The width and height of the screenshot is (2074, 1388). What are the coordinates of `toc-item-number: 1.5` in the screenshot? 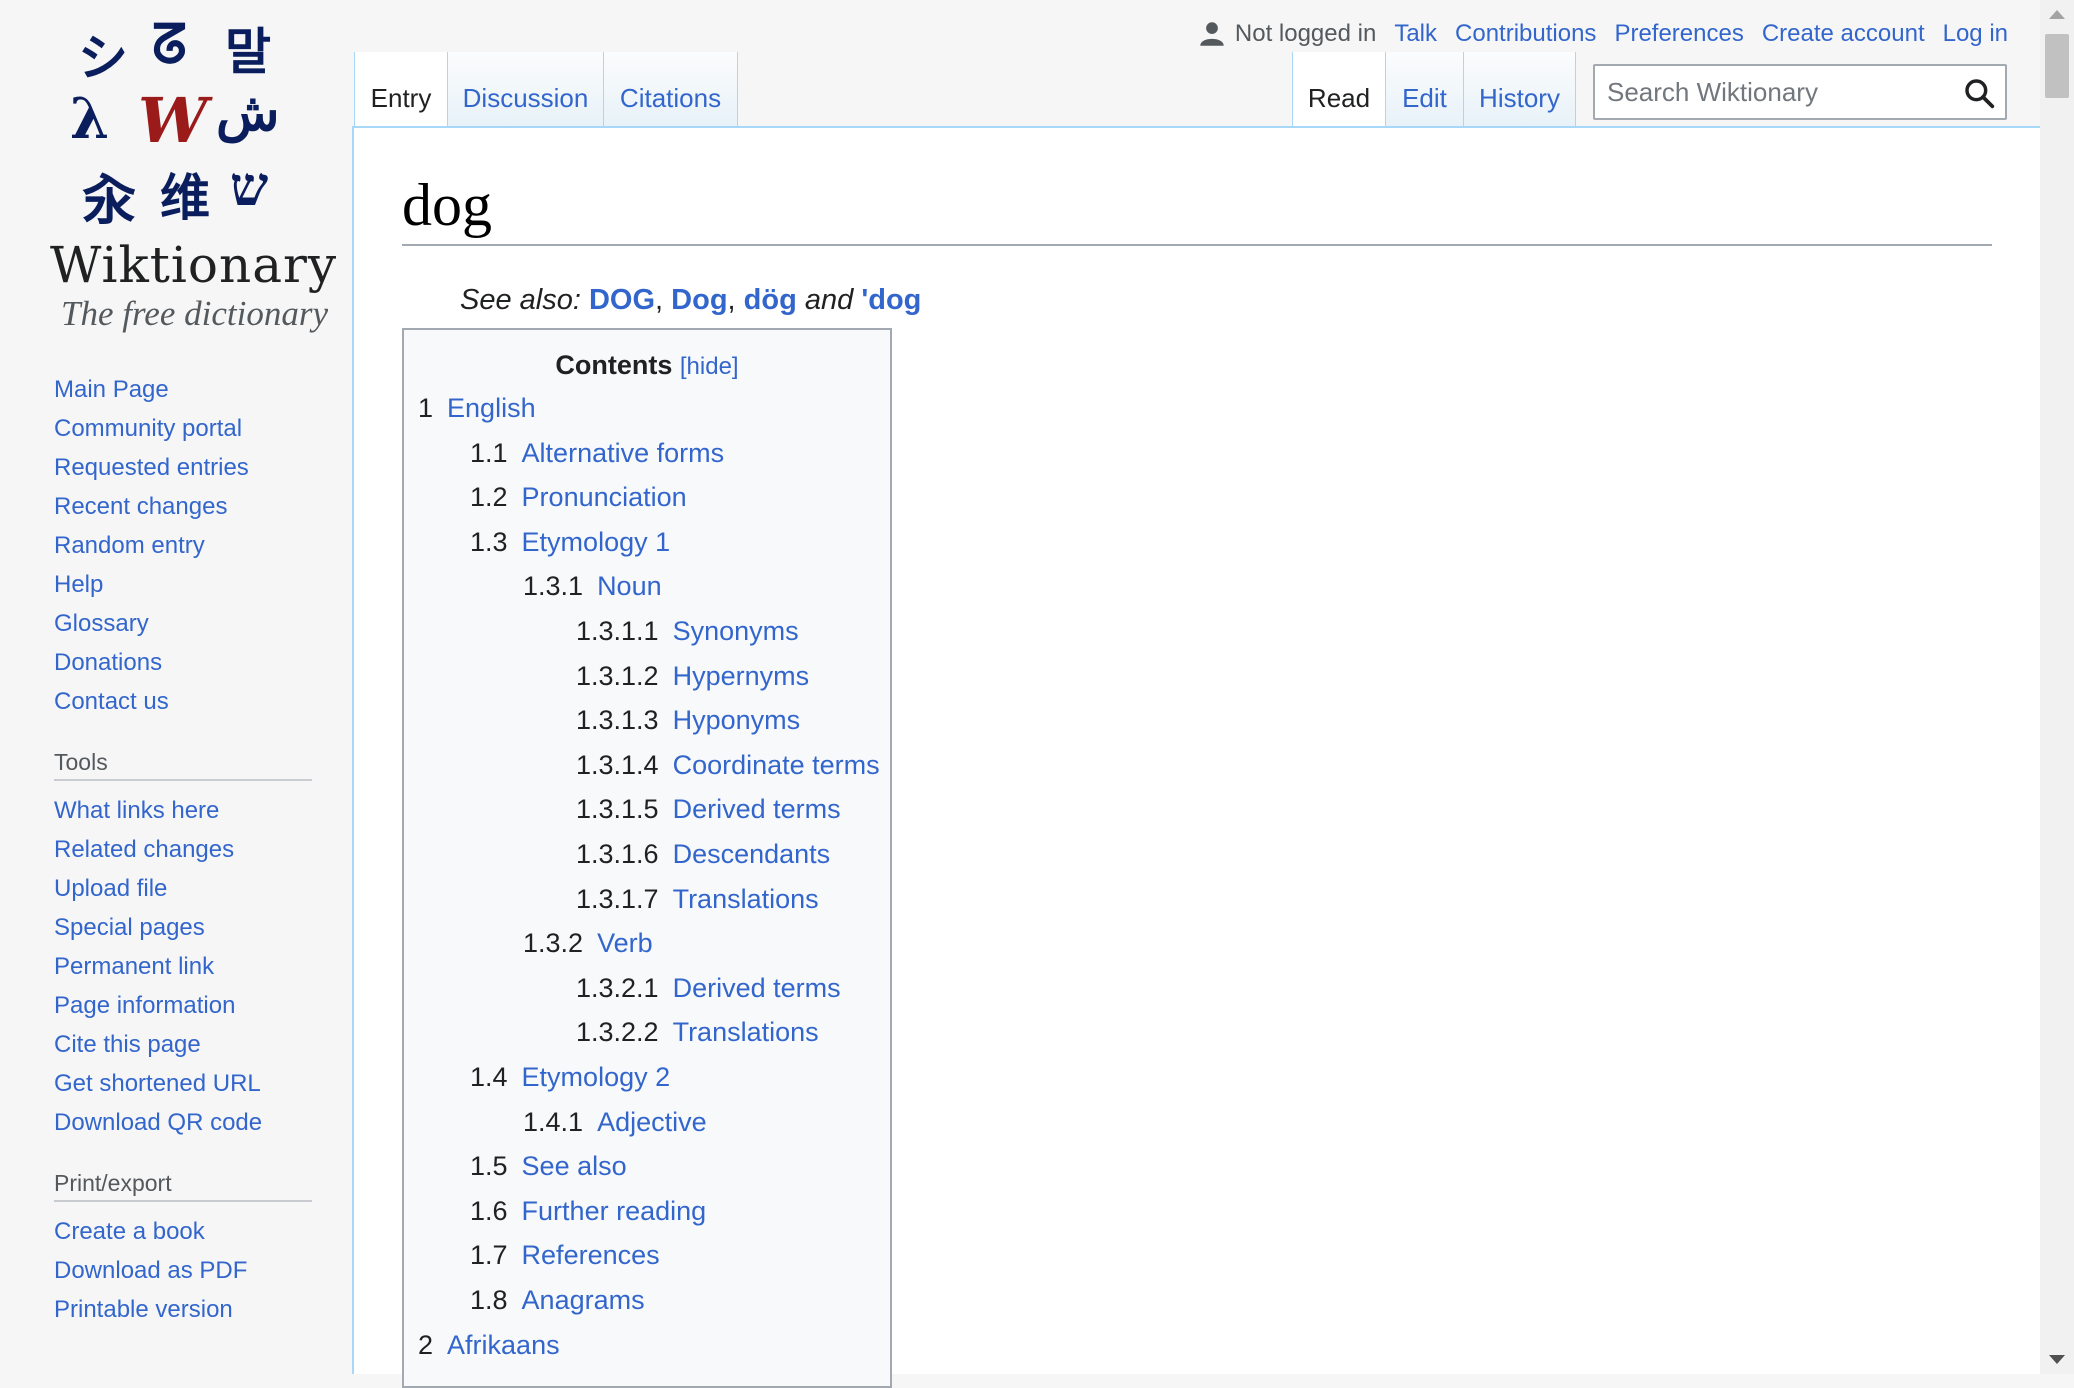 It's located at (489, 1166).